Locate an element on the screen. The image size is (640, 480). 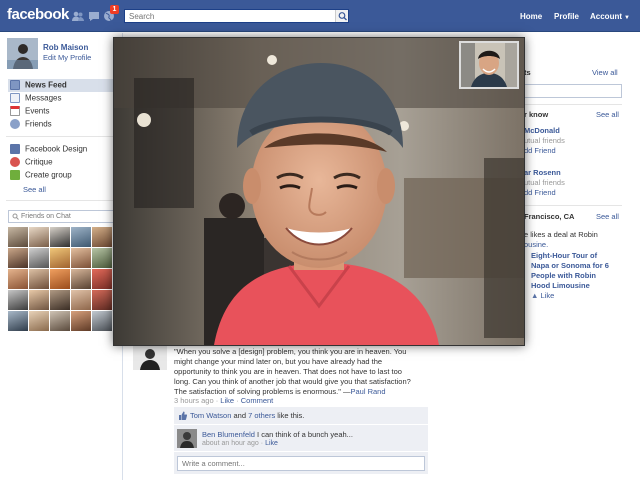
top-bar: facebook 1 Home Profile Account▼ is located at coordinates (320, 16).